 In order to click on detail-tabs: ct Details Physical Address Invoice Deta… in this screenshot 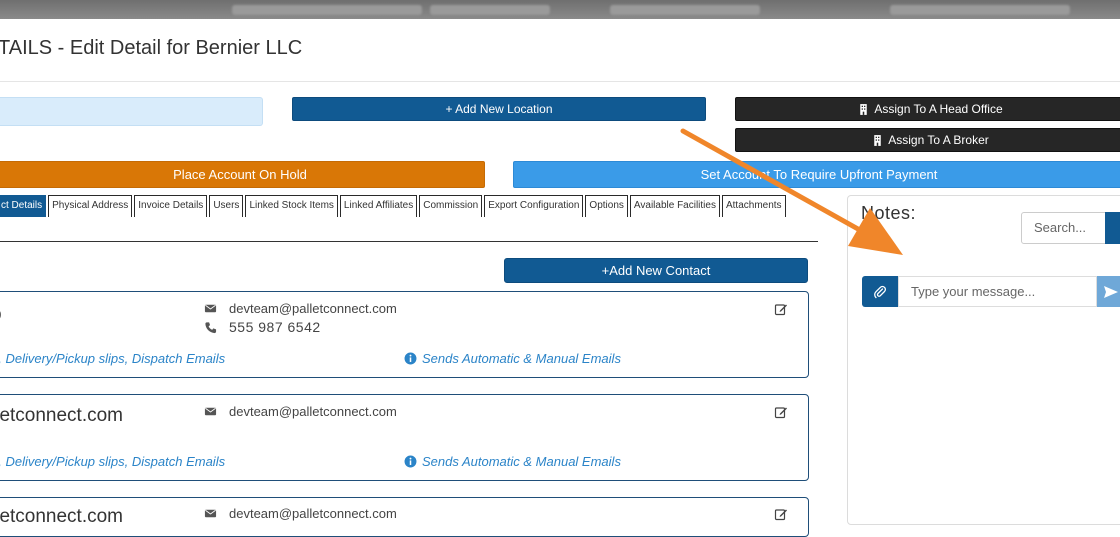, I will do `click(394, 207)`.